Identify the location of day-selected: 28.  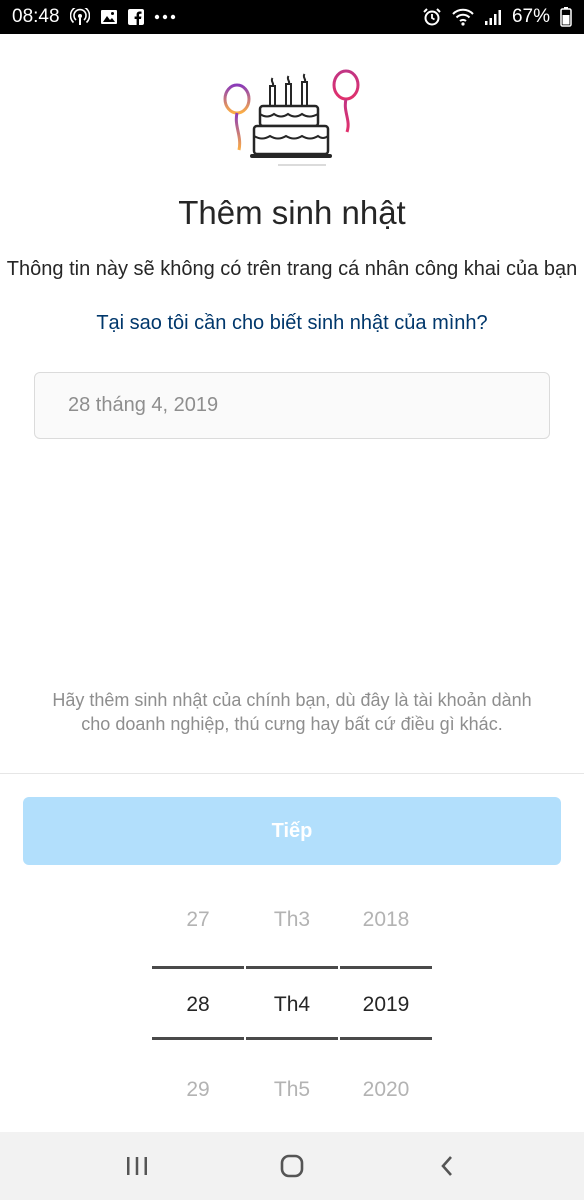
(198, 1005).